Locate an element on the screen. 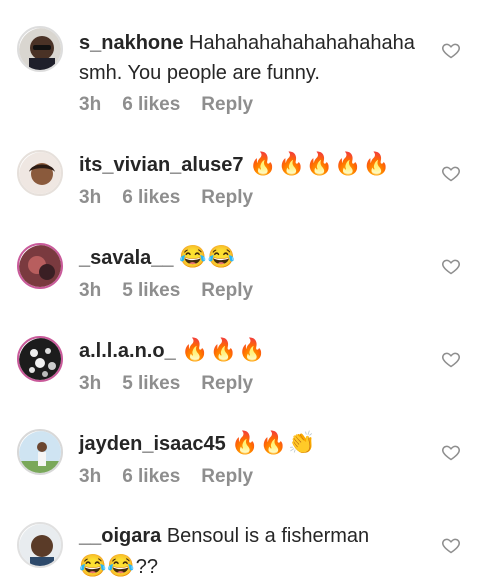 This screenshot has width=480, height=582. username: its_vivian_aluse7 is located at coordinates (161, 165).